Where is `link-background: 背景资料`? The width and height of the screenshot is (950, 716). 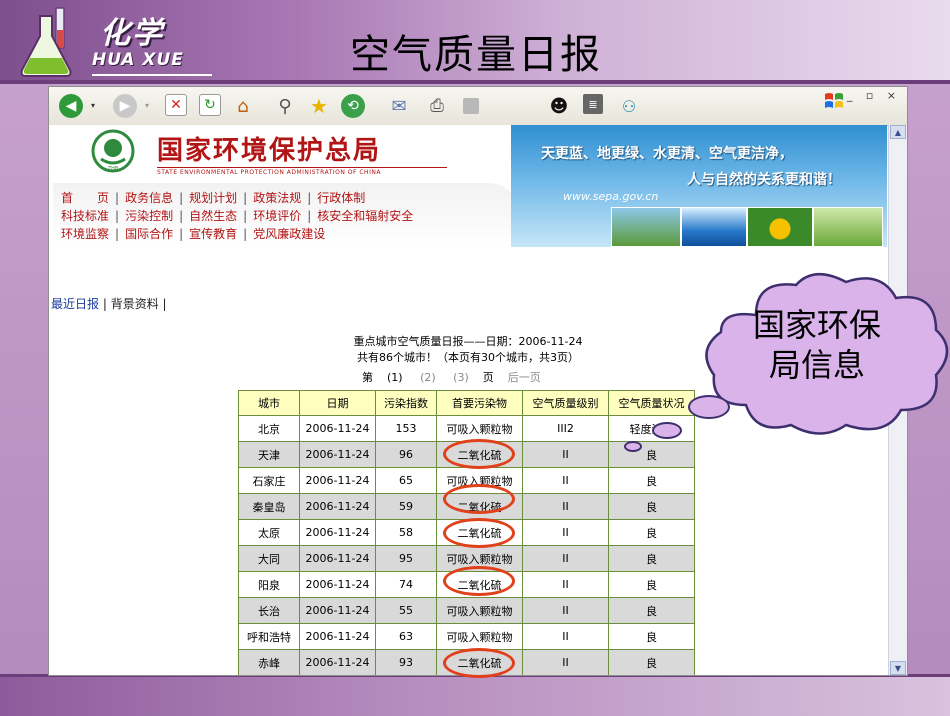 link-background: 背景资料 is located at coordinates (135, 304).